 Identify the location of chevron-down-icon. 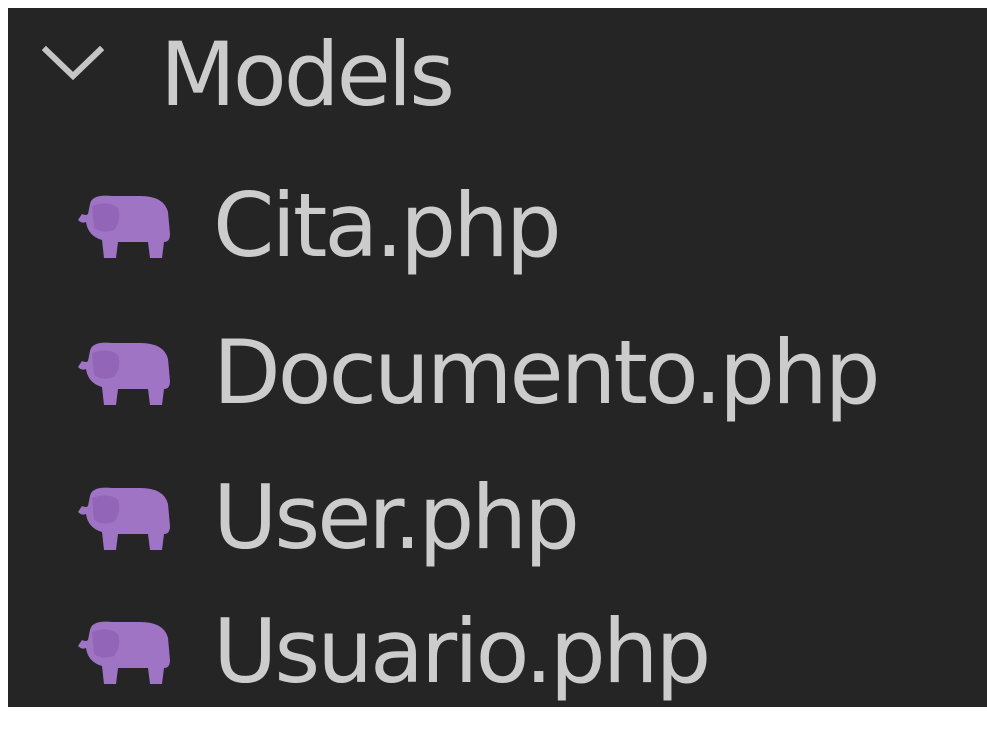
(73, 63).